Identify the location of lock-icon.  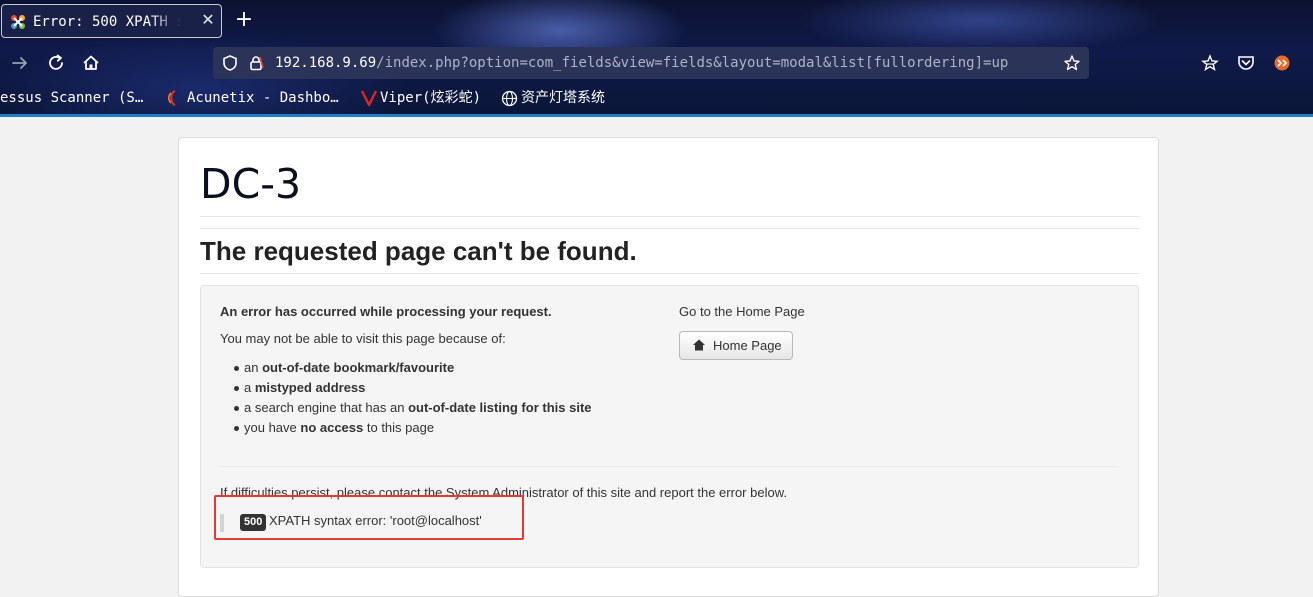
(256, 63).